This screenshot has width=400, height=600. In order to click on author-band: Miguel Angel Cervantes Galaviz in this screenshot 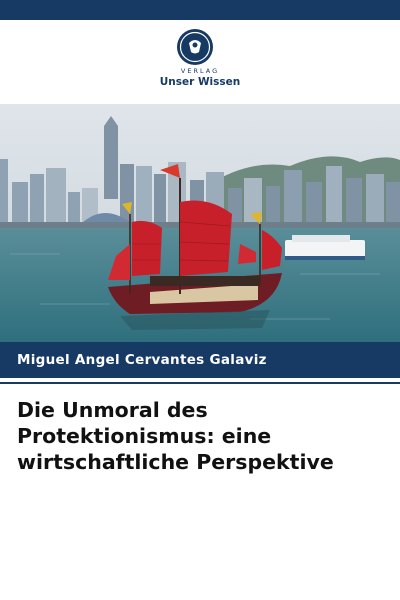, I will do `click(200, 360)`.